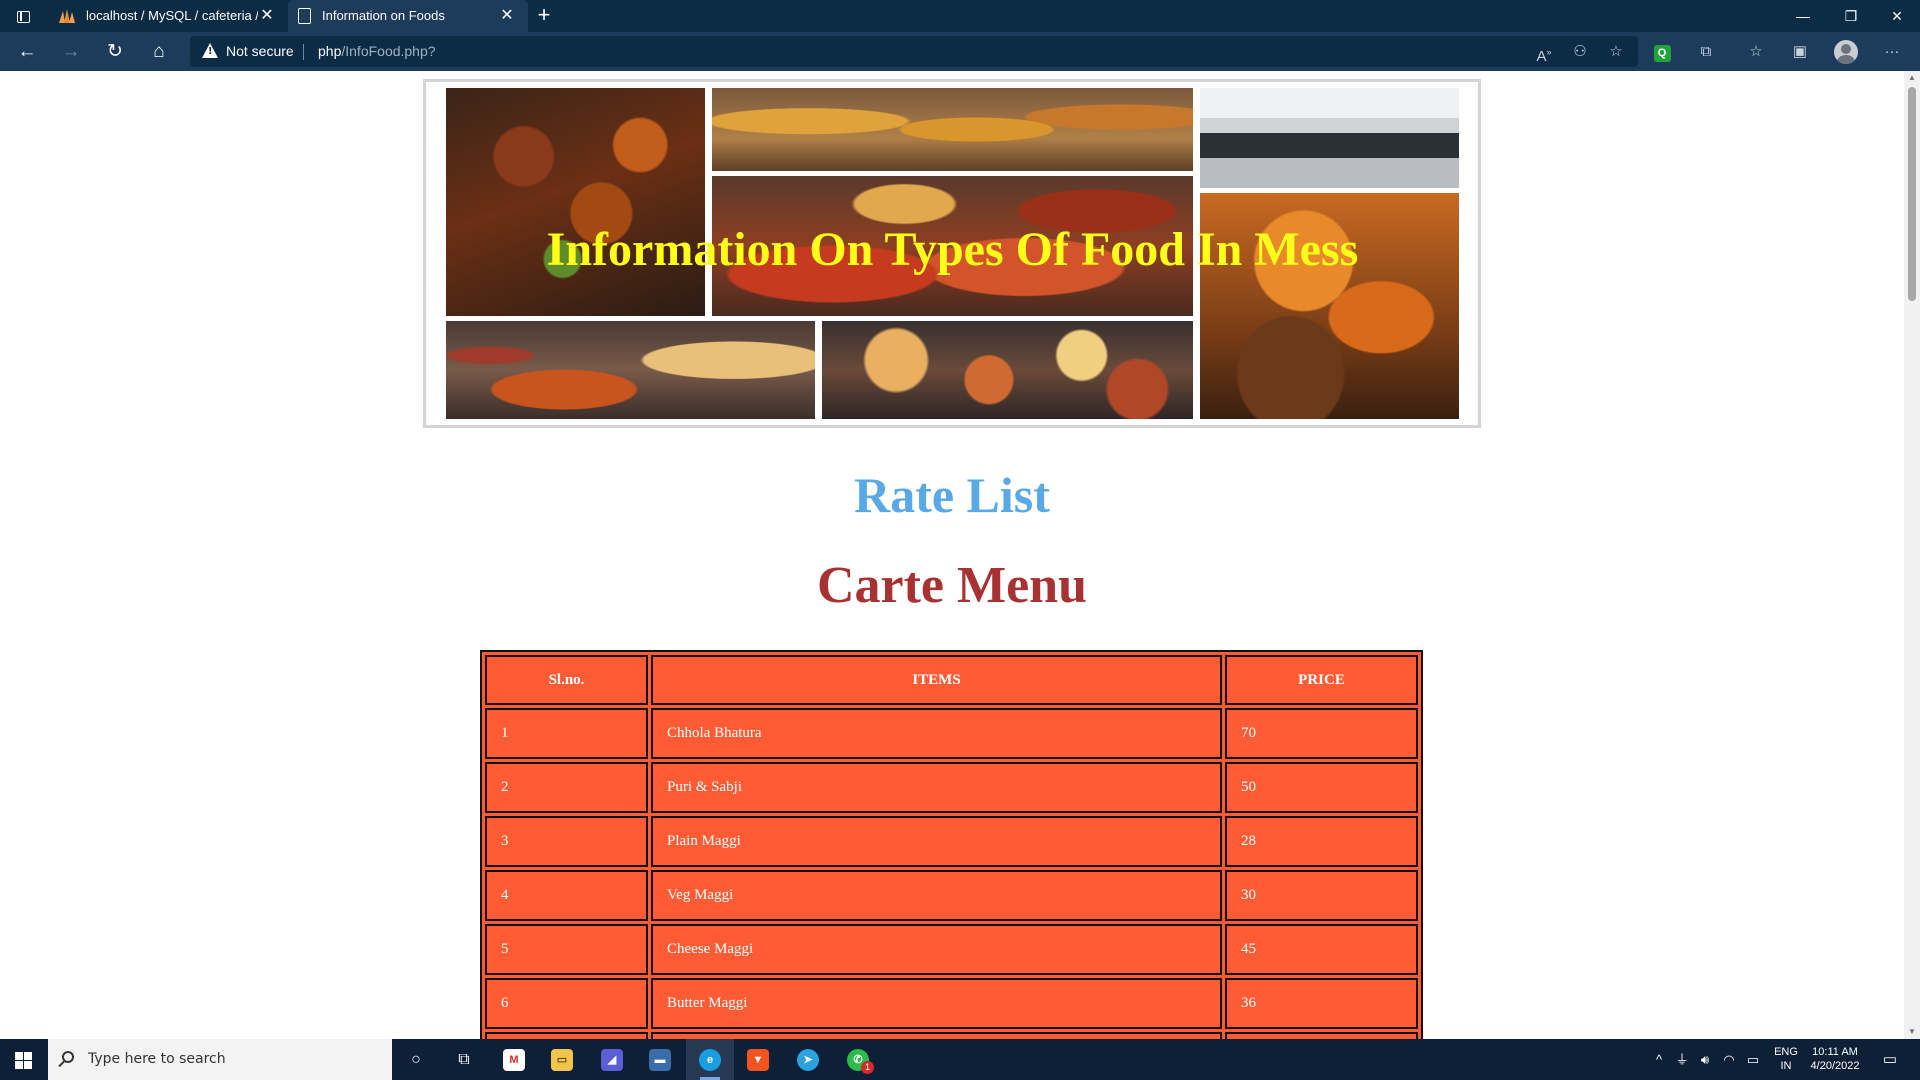 The image size is (1920, 1080). I want to click on usb-icon: ⏚, so click(1682, 1059).